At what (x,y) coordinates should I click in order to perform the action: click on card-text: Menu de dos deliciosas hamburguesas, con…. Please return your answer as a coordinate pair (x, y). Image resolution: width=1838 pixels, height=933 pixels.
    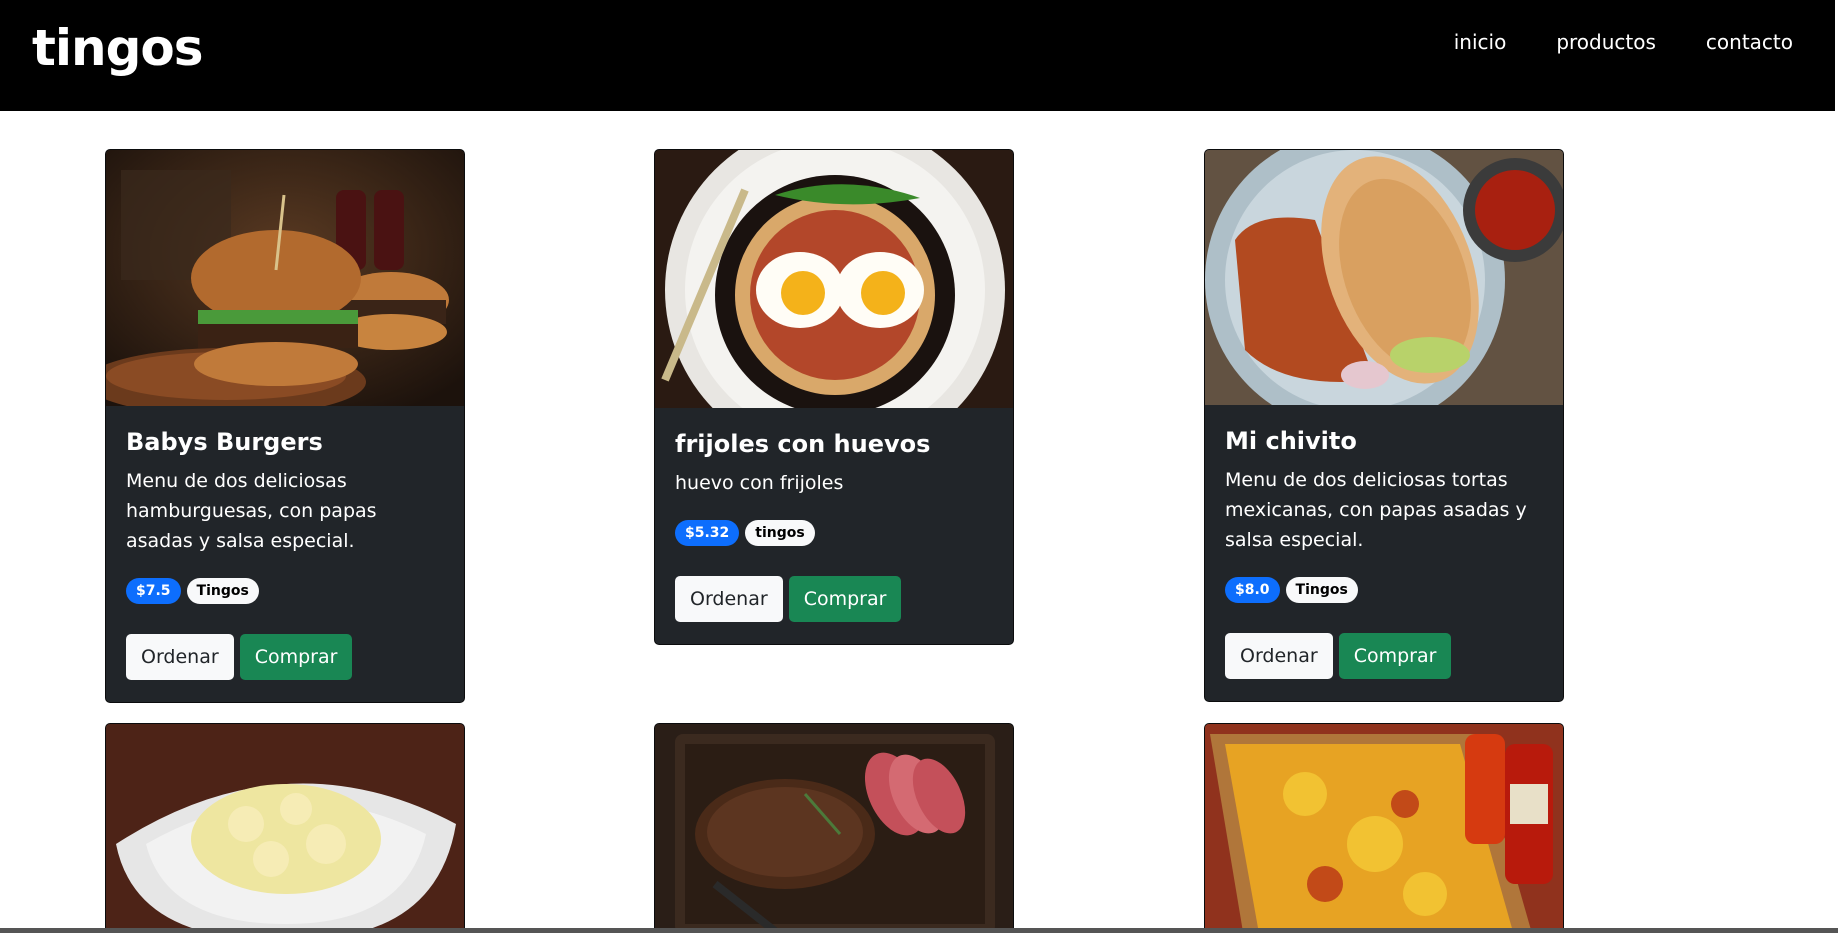
    Looking at the image, I should click on (251, 511).